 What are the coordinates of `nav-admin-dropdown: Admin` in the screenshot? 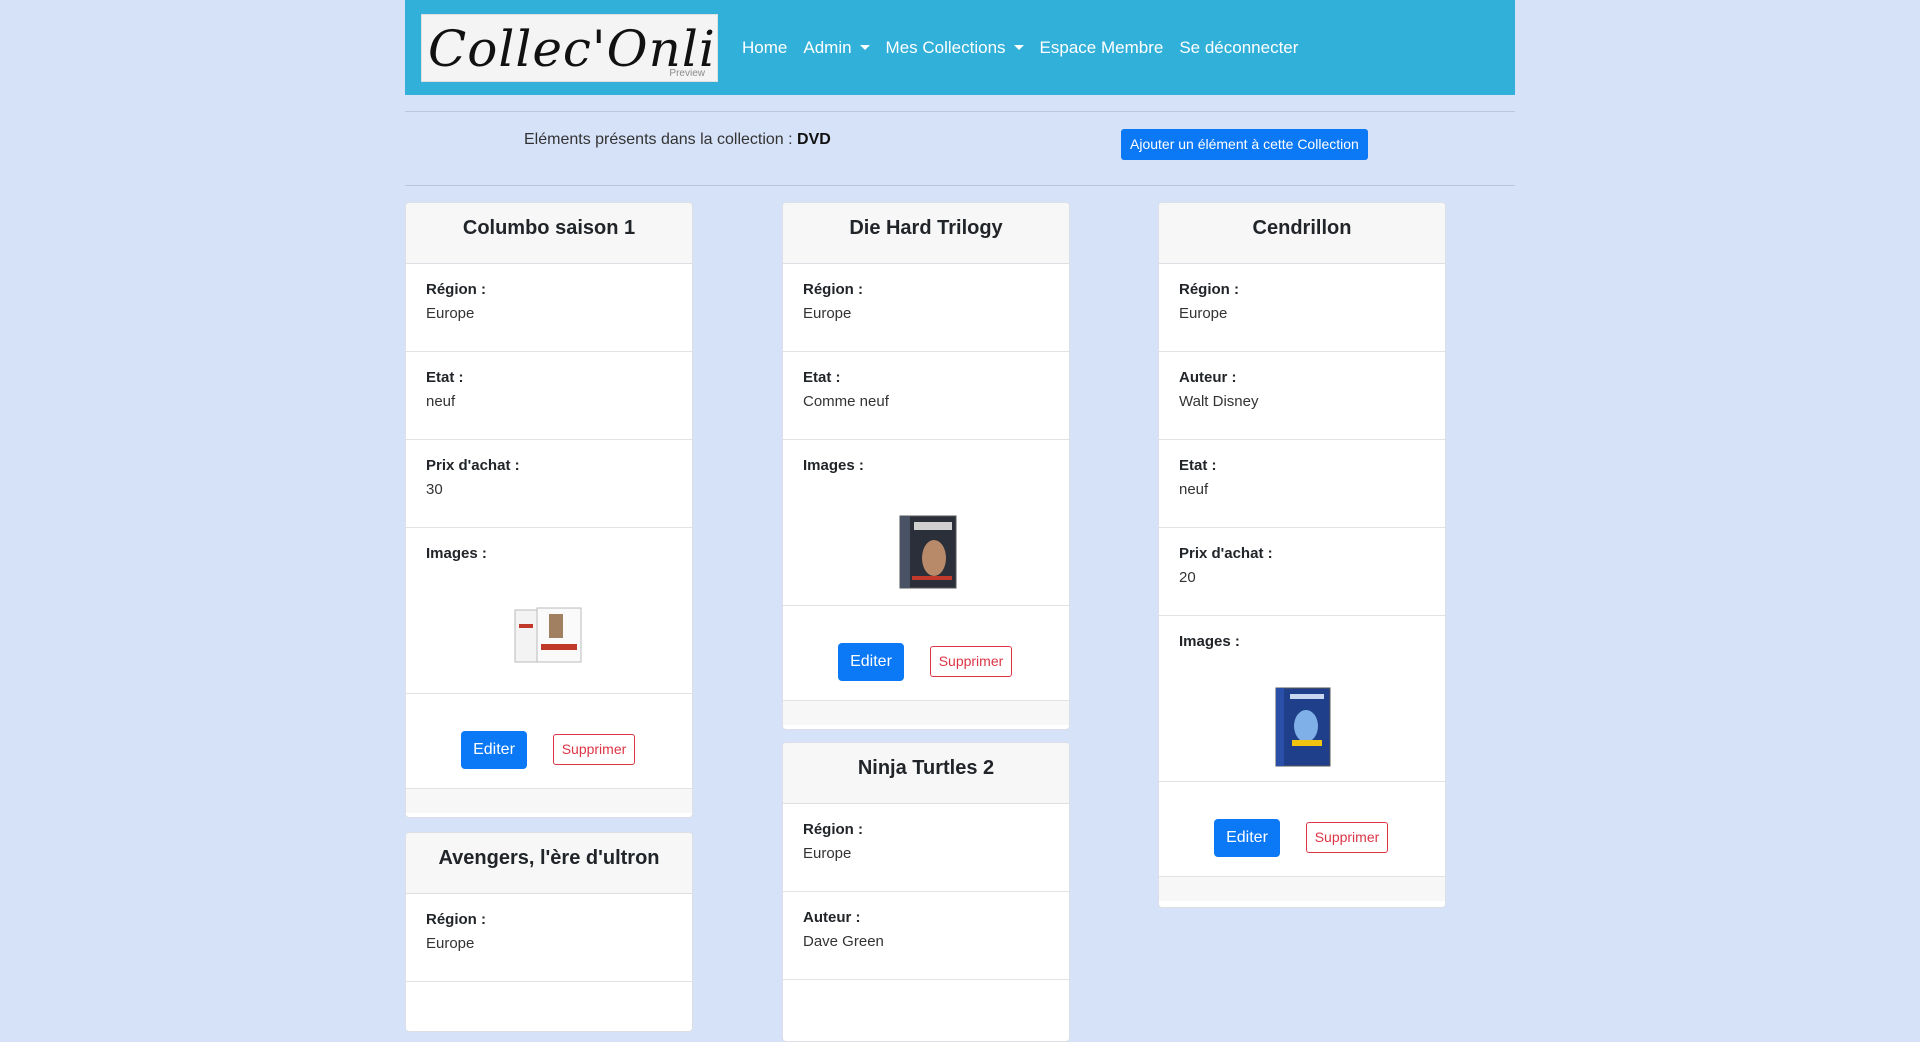 It's located at (836, 47).